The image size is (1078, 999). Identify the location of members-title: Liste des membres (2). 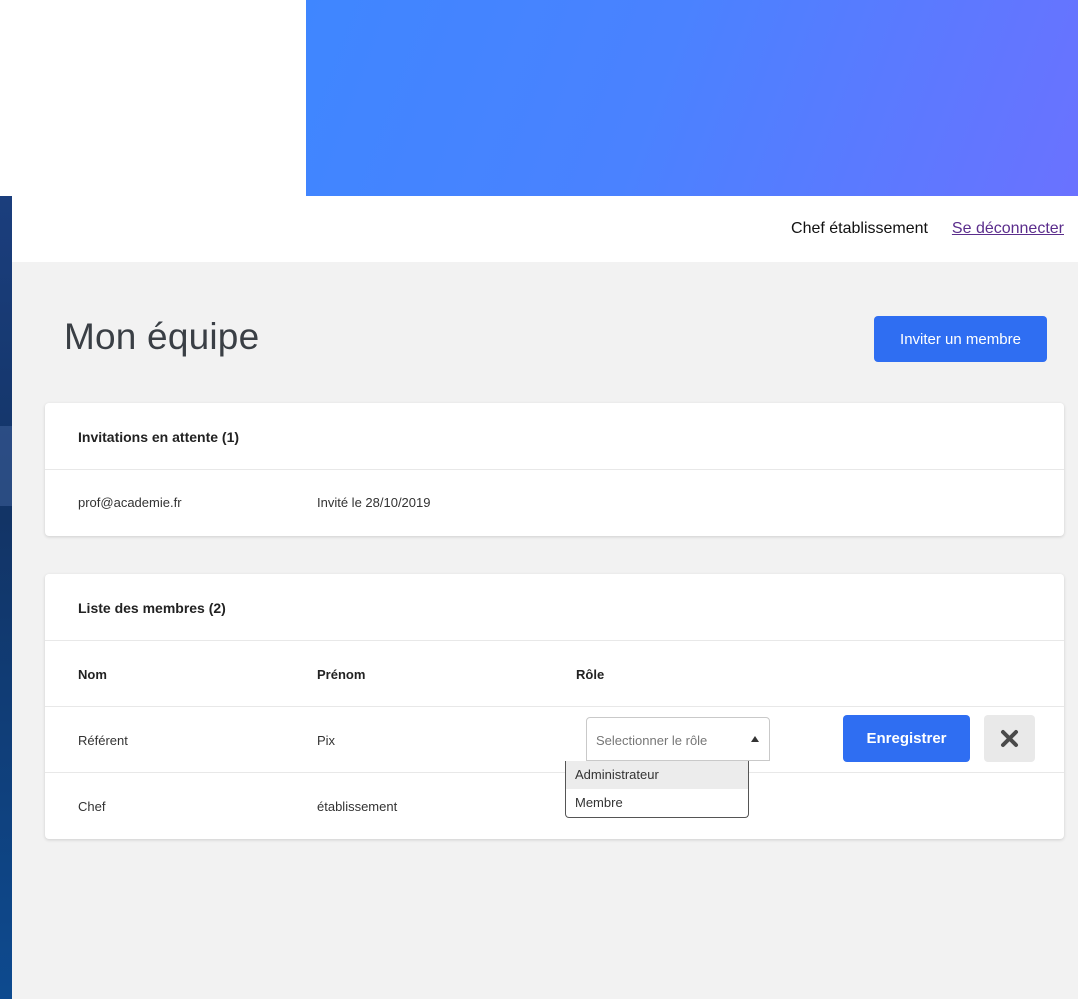
(152, 608).